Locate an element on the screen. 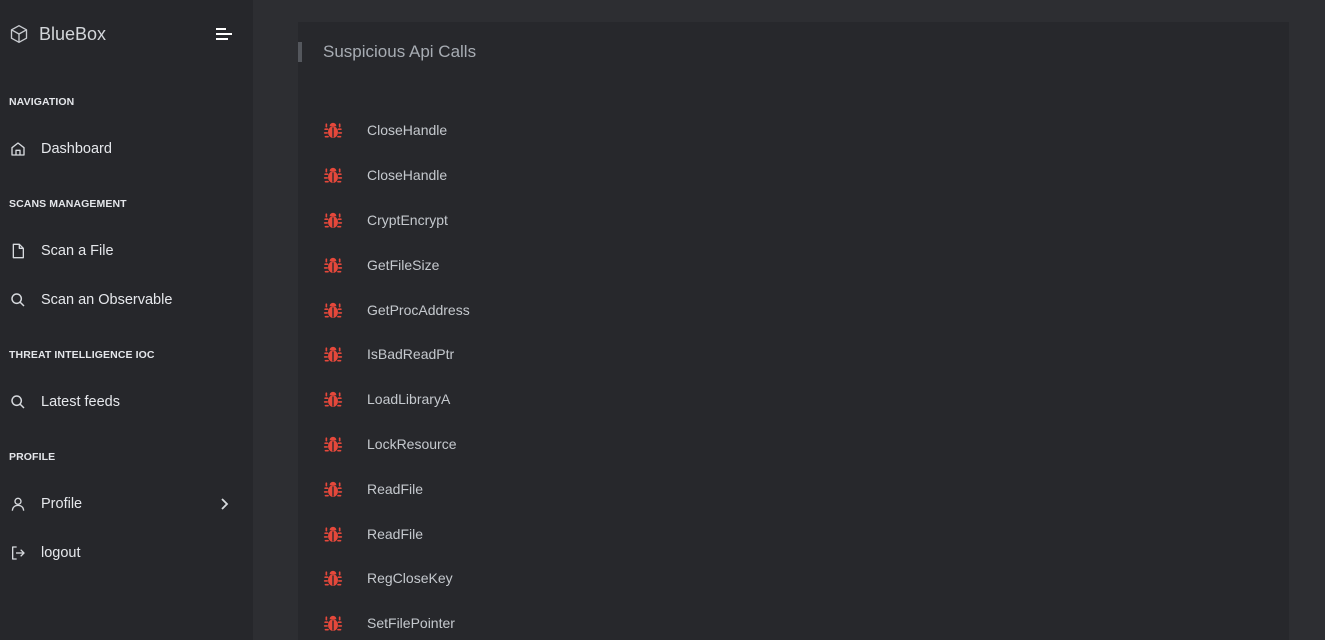 This screenshot has height=640, width=1325. nav-heading-scans-management: SCANS MANAGEMENT is located at coordinates (68, 204).